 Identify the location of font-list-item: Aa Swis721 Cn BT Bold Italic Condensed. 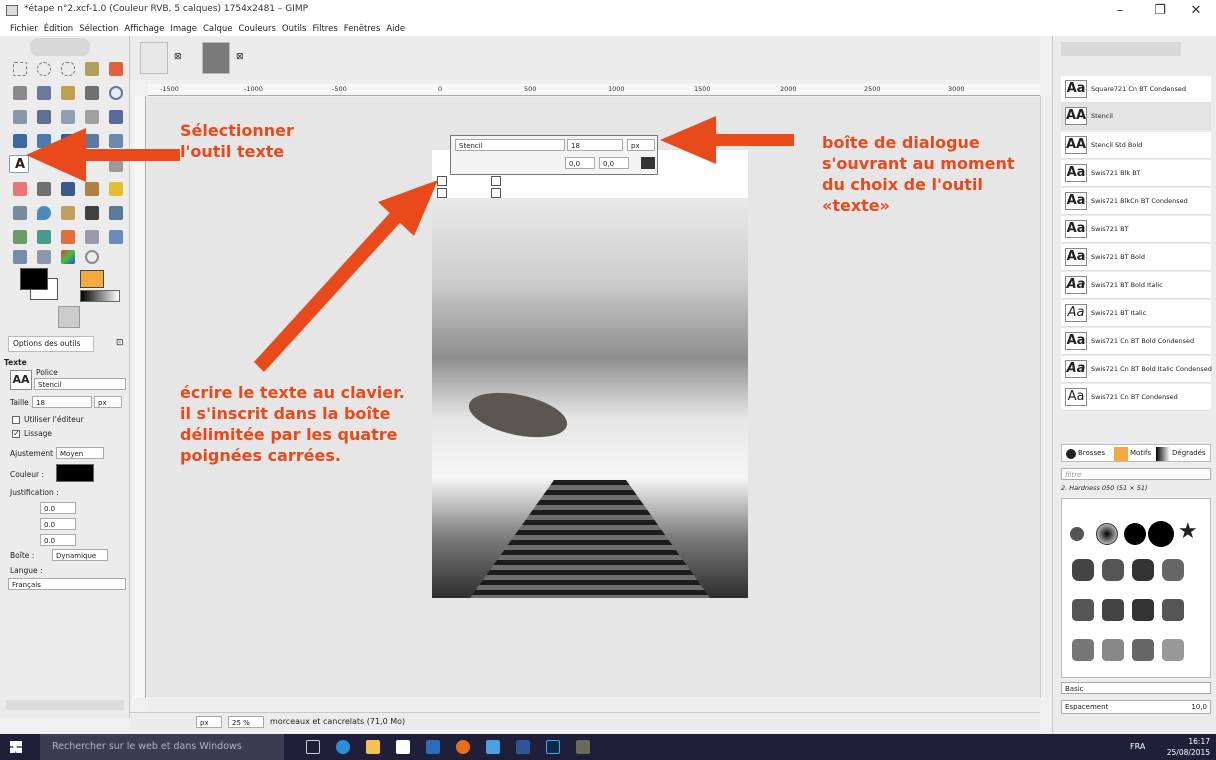
(1136, 369).